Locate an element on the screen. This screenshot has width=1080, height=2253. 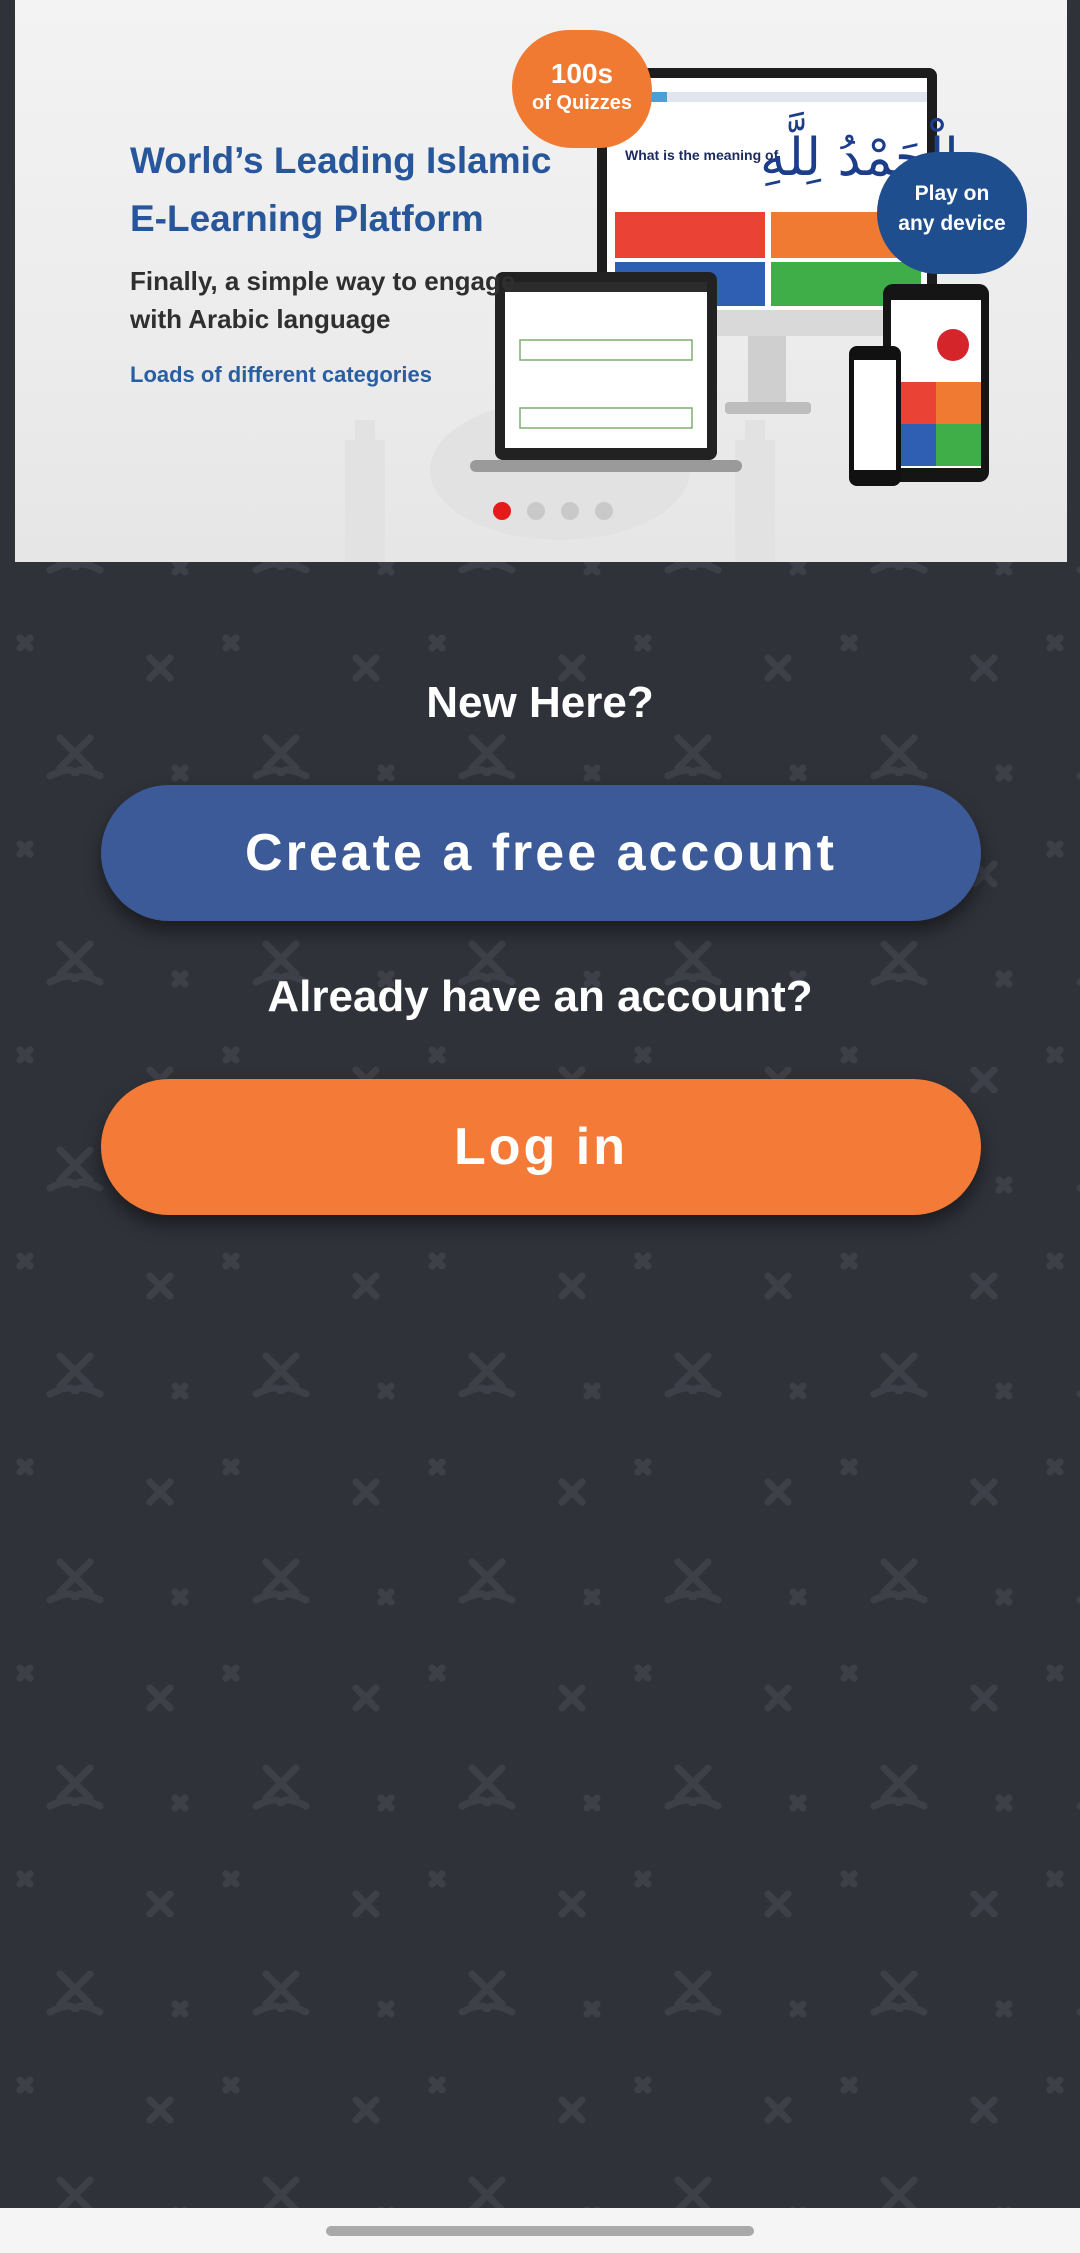
system-navigation-bar is located at coordinates (540, 2230).